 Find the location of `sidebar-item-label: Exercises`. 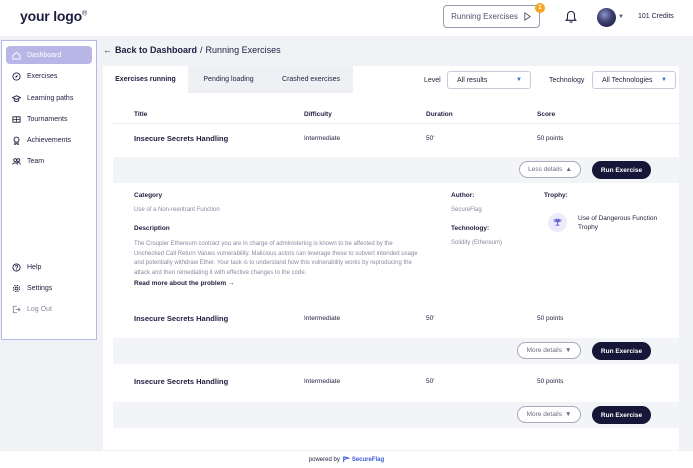

sidebar-item-label: Exercises is located at coordinates (42, 76).